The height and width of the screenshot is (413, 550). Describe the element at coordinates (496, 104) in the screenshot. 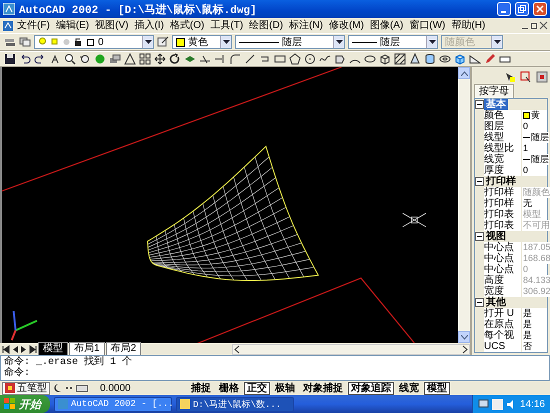

I see `category-header: 基本` at that location.